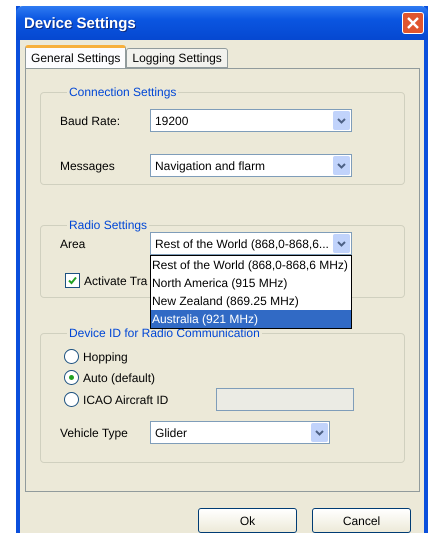 The image size is (433, 533). I want to click on group-legend: Device ID for Radio Communication, so click(164, 333).